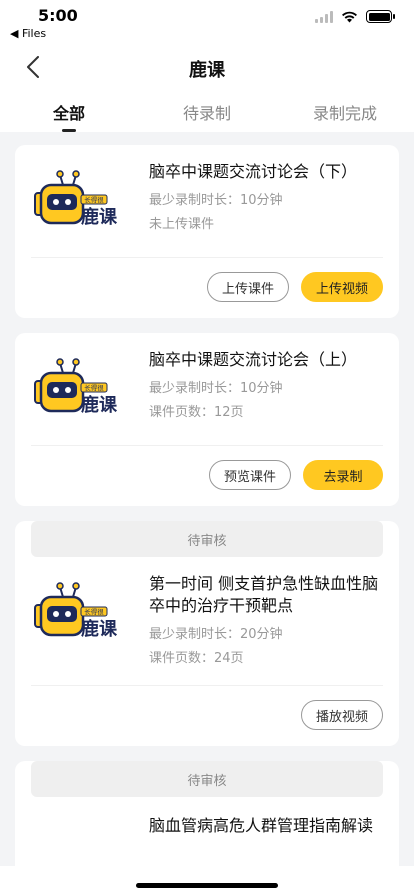 The image size is (414, 896). I want to click on courseware-pages: 课件页数：12页, so click(196, 412).